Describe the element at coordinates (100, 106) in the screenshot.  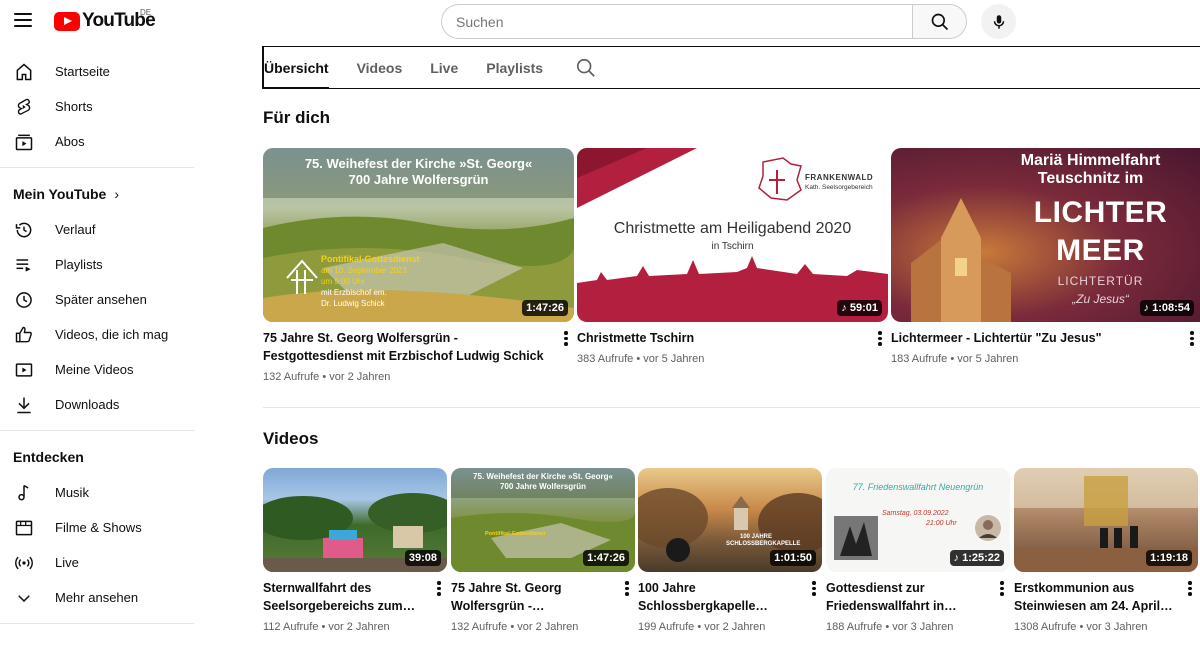
I see `sidebar-item-shorts: Shorts` at that location.